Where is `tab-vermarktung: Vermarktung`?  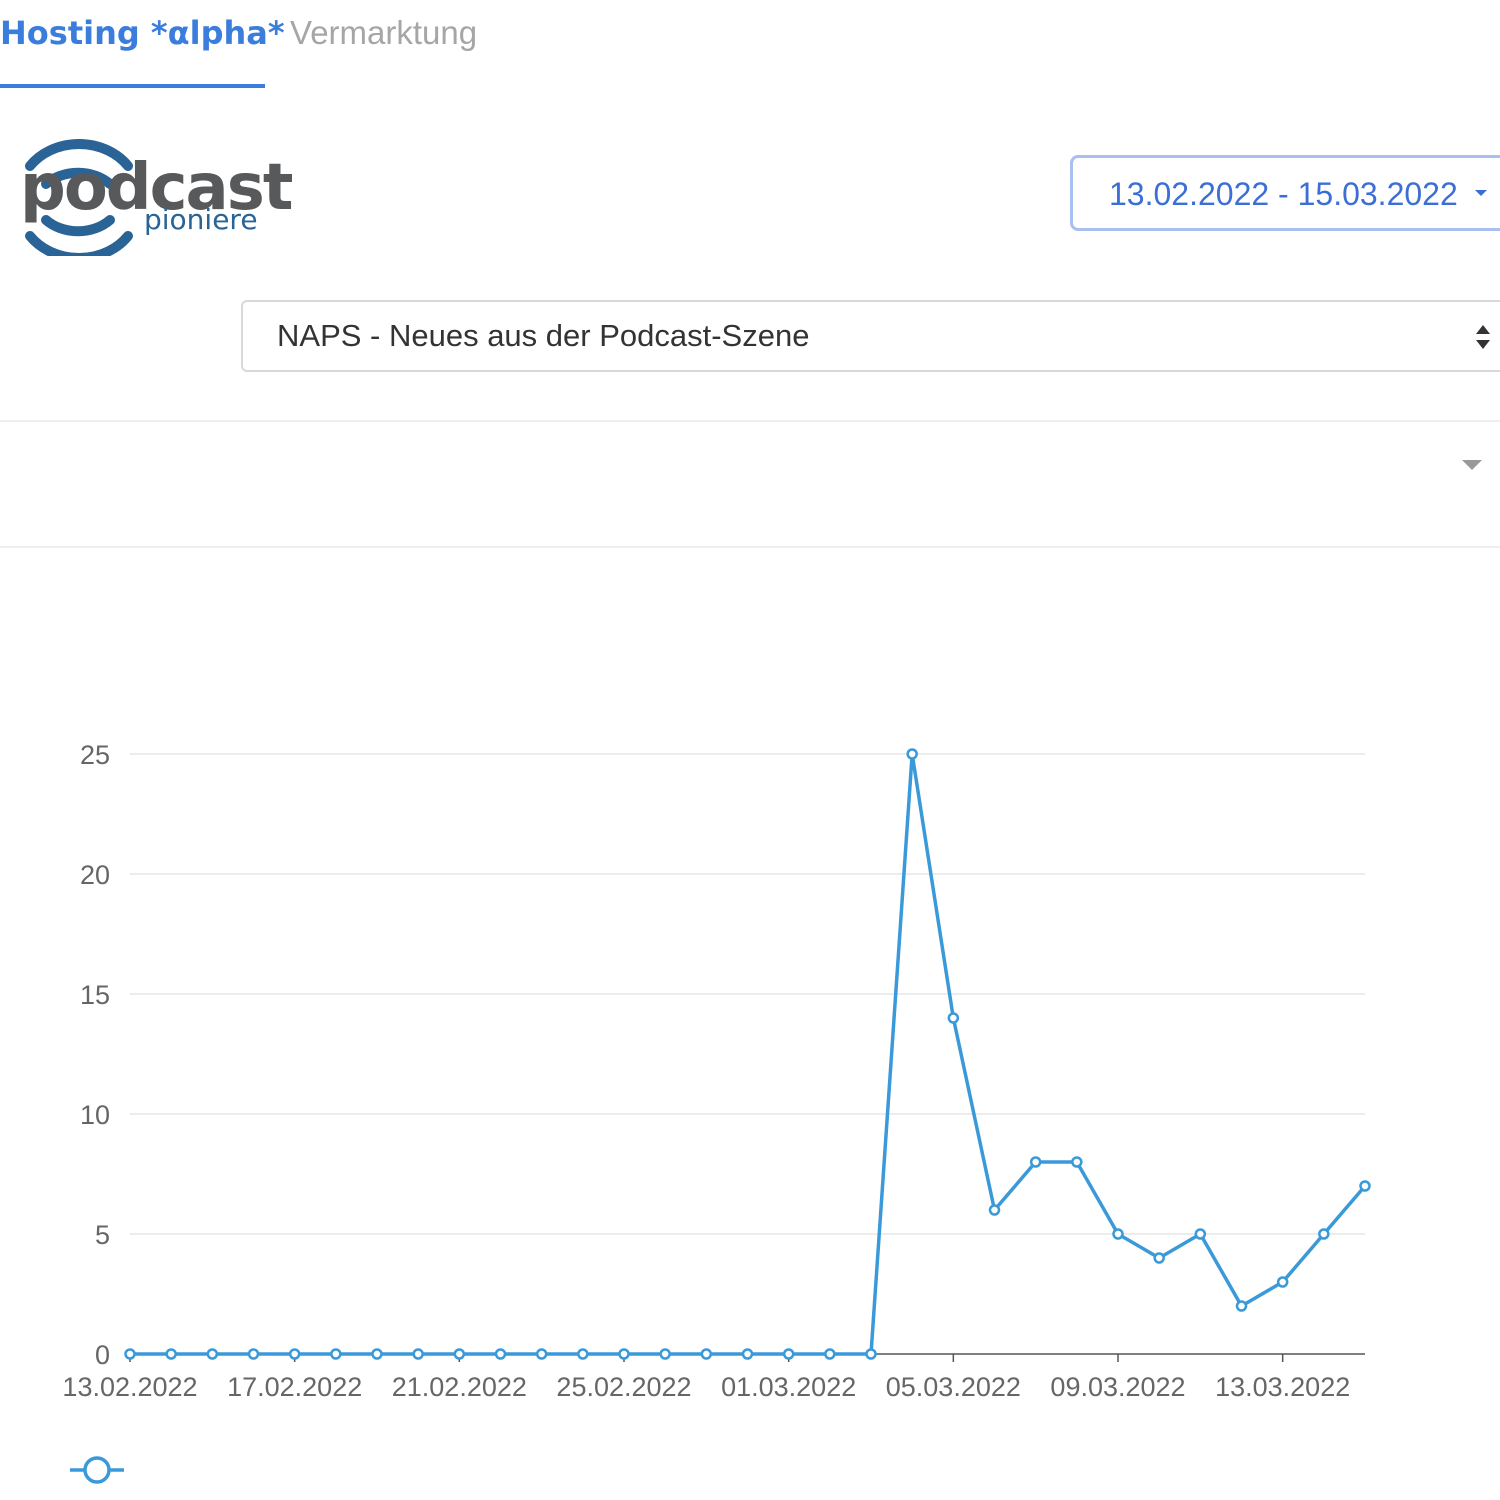
tab-vermarktung: Vermarktung is located at coordinates (383, 33).